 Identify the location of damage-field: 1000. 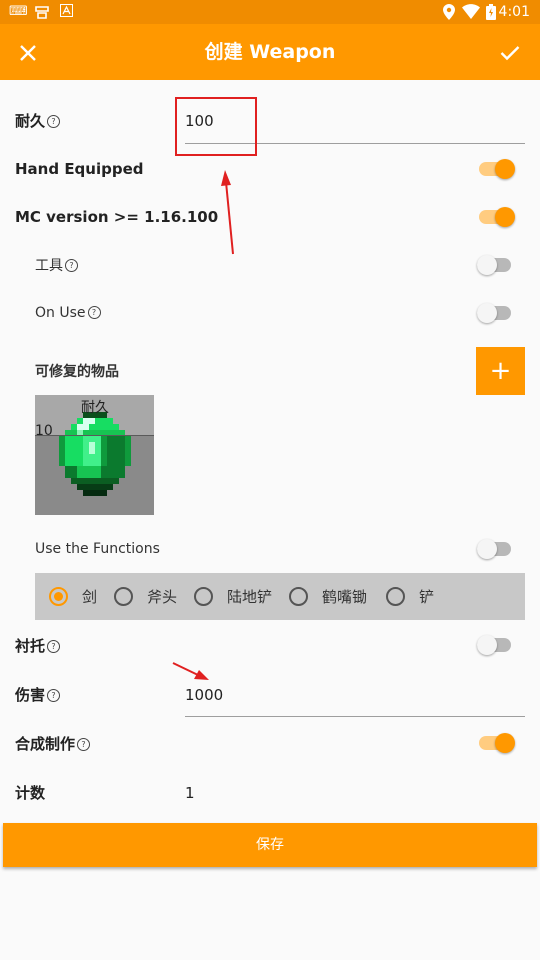
(204, 695).